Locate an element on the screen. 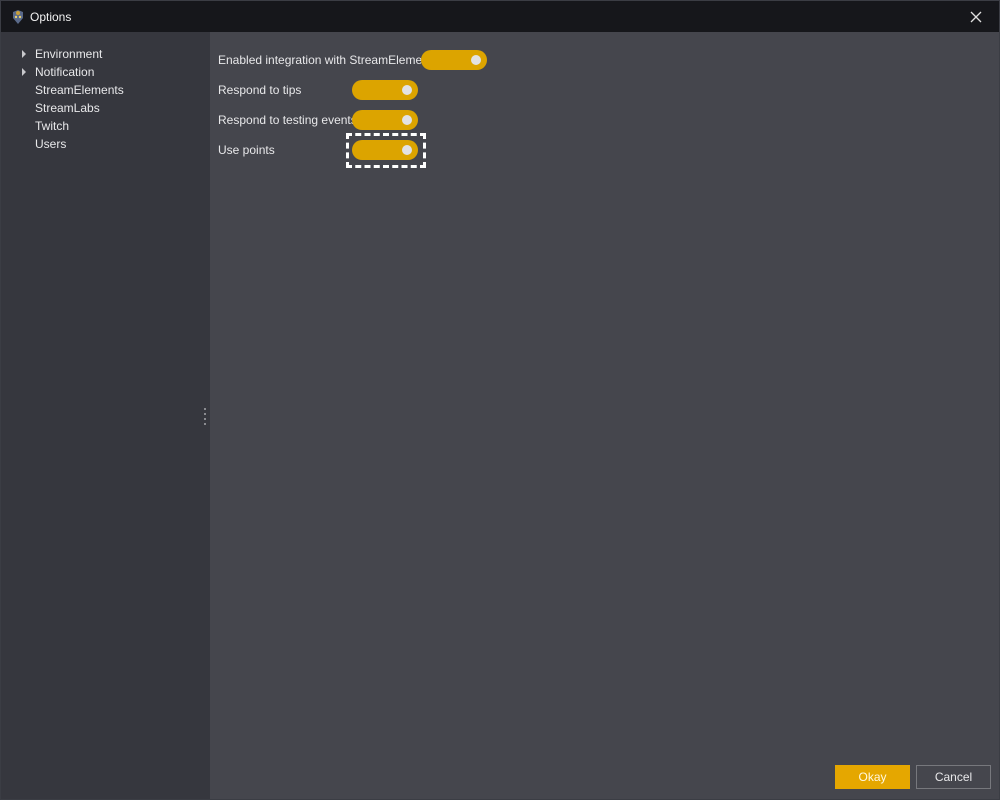  setting-label: Respond to tips is located at coordinates (260, 90).